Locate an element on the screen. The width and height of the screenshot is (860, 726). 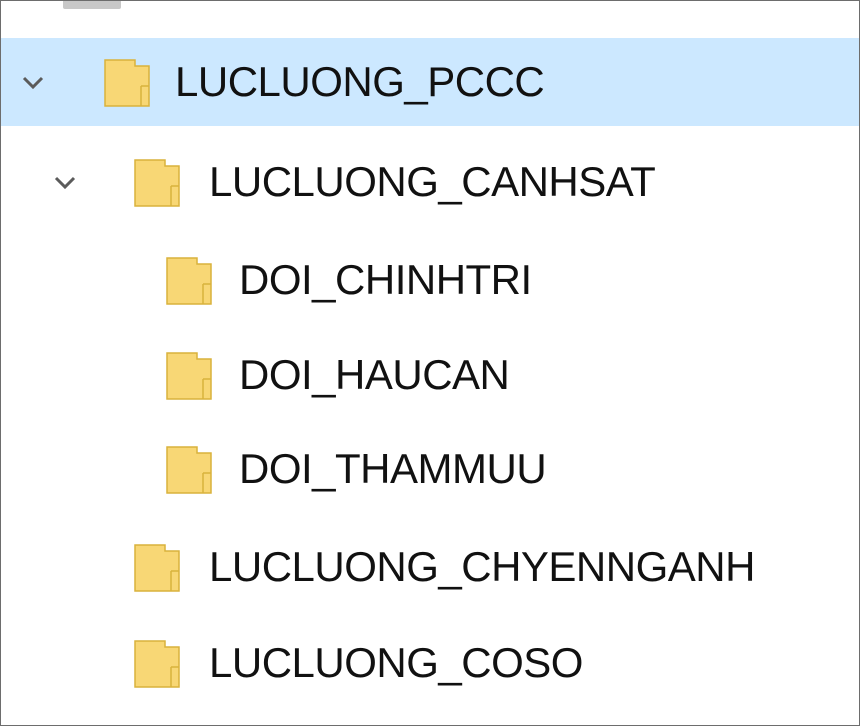
tree-item-lucluong-canhsat: LUCLUONG_CANHSAT is located at coordinates (430, 182).